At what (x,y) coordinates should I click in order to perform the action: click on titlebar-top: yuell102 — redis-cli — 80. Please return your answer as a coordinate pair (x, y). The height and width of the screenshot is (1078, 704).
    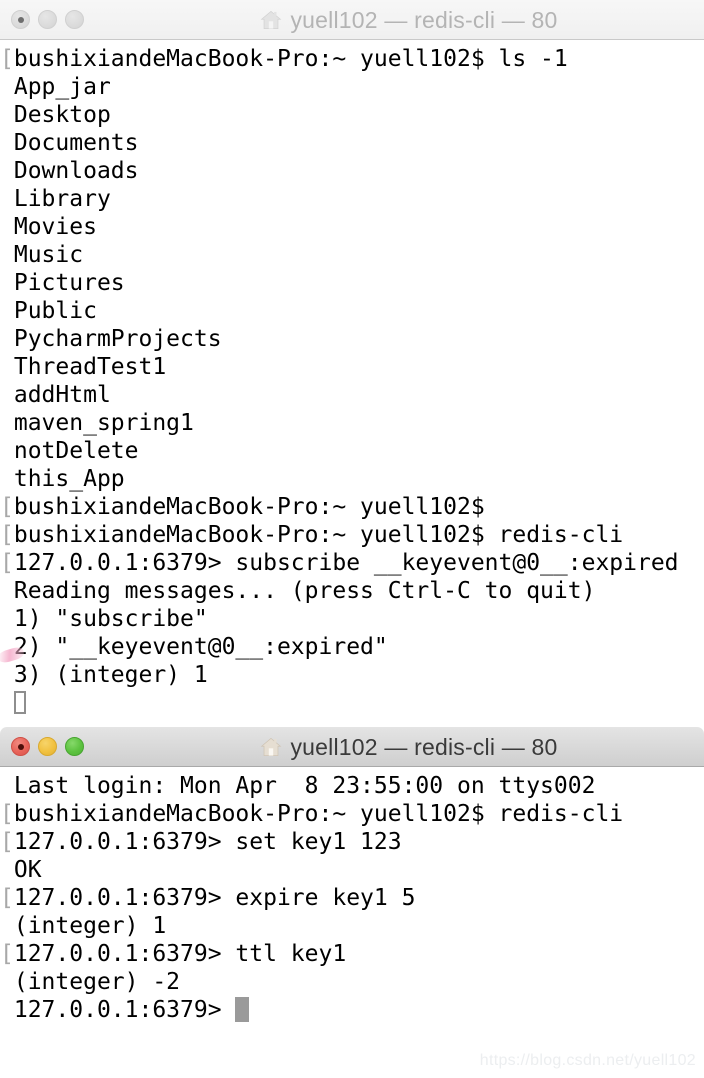
    Looking at the image, I should click on (352, 20).